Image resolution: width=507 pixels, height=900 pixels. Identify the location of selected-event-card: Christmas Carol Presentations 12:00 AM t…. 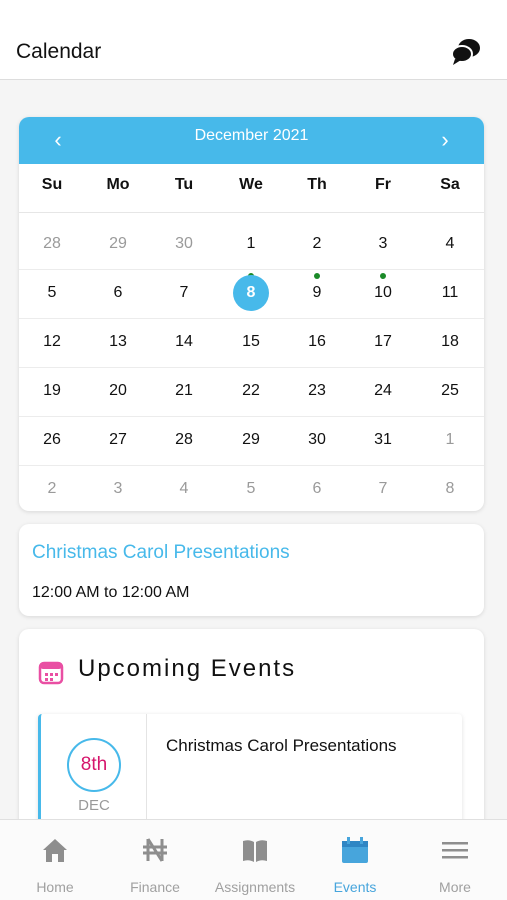
(251, 570).